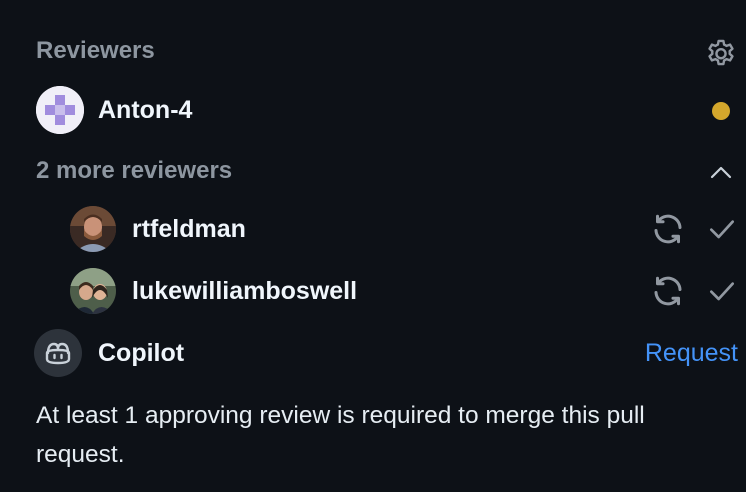 The height and width of the screenshot is (492, 746). Describe the element at coordinates (721, 111) in the screenshot. I see `pending-status-dot` at that location.